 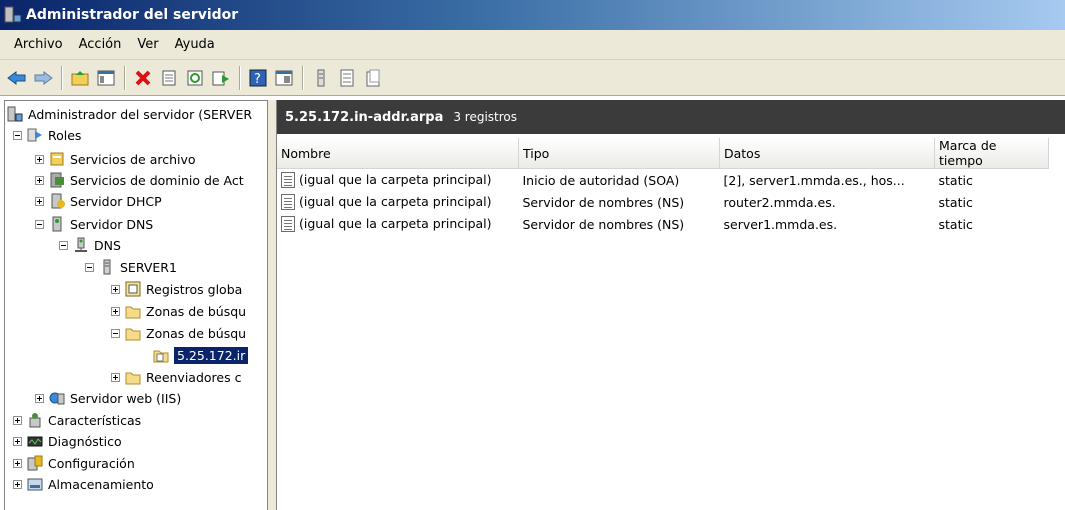 I want to click on menu-ayuda: Ayuda, so click(x=195, y=44).